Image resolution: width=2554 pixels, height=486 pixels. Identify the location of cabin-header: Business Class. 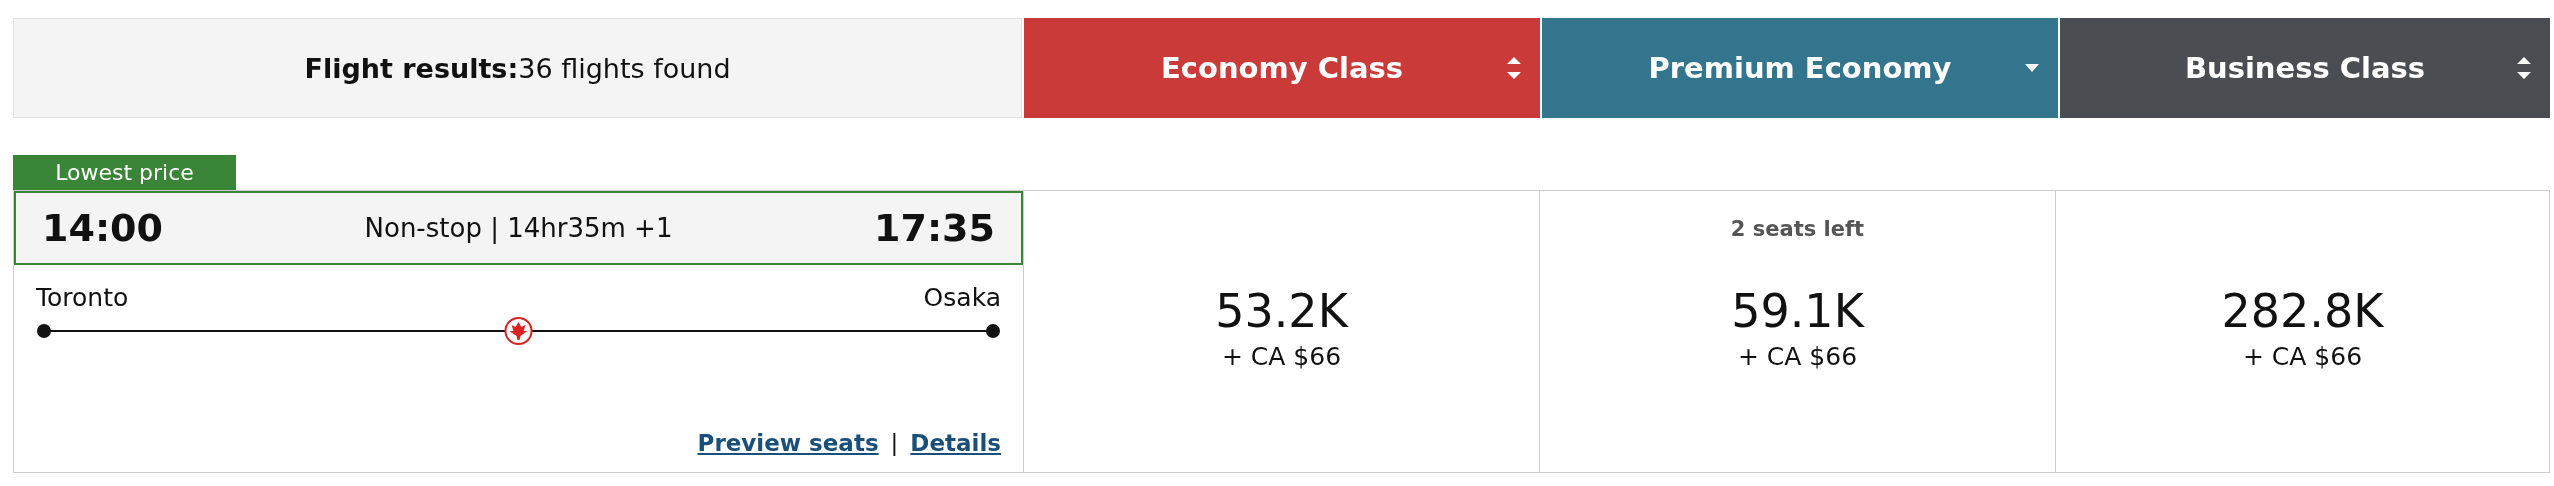
(2305, 68).